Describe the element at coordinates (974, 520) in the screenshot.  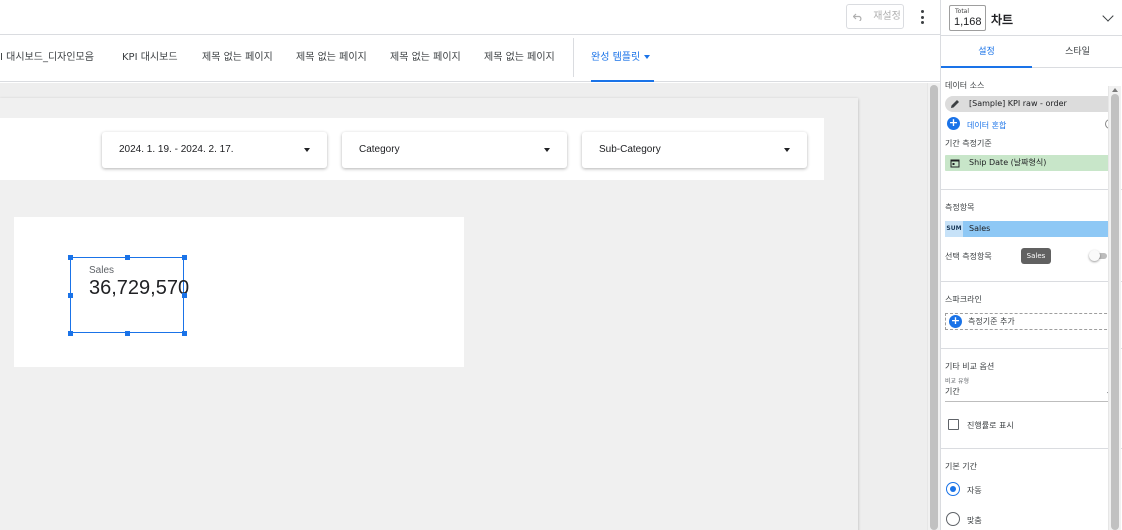
I see `radio-custom-label: 맞춤` at that location.